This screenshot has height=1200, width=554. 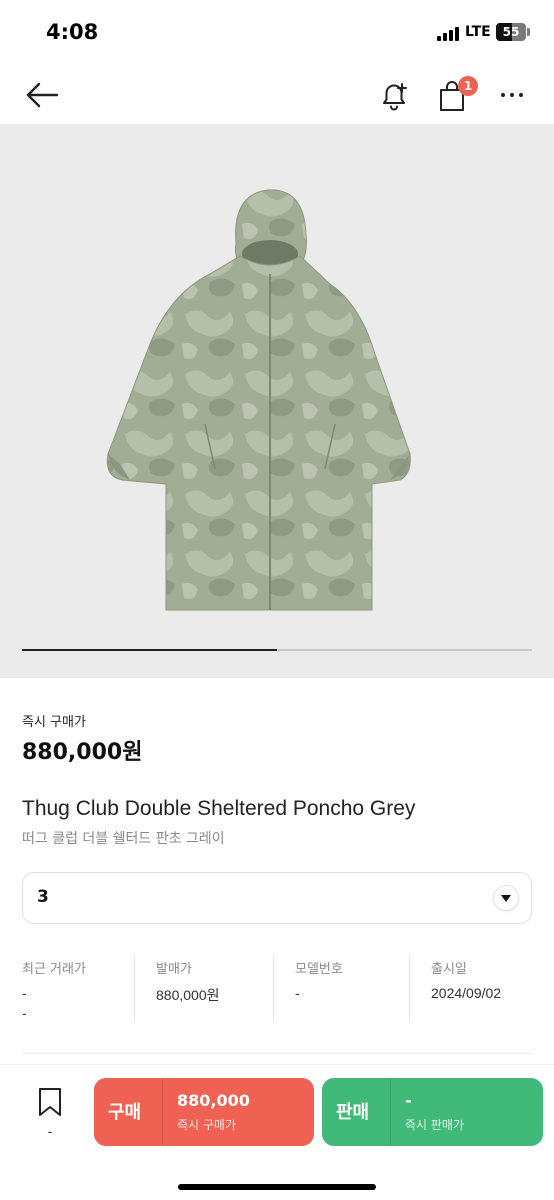 I want to click on bell-plus-icon, so click(x=395, y=97).